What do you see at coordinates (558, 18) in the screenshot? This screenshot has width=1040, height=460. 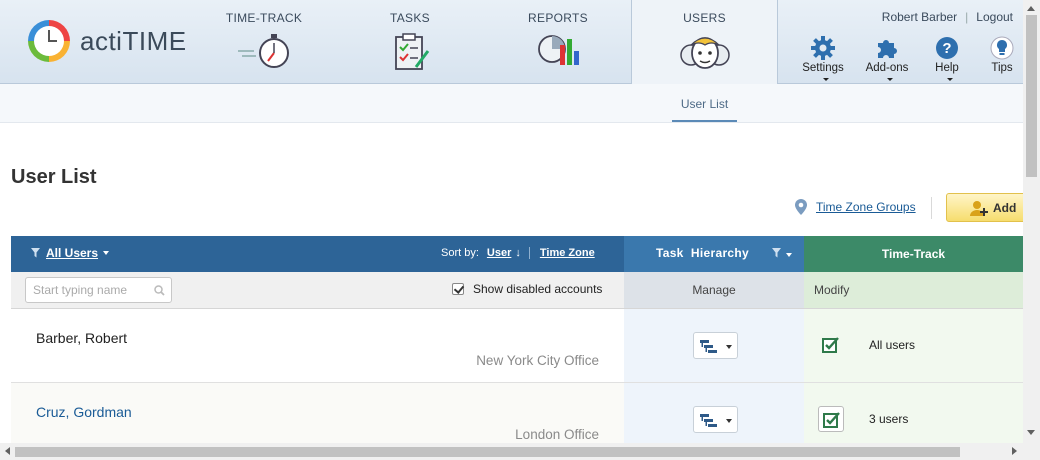 I see `nav-reports-label: REPORTS` at bounding box center [558, 18].